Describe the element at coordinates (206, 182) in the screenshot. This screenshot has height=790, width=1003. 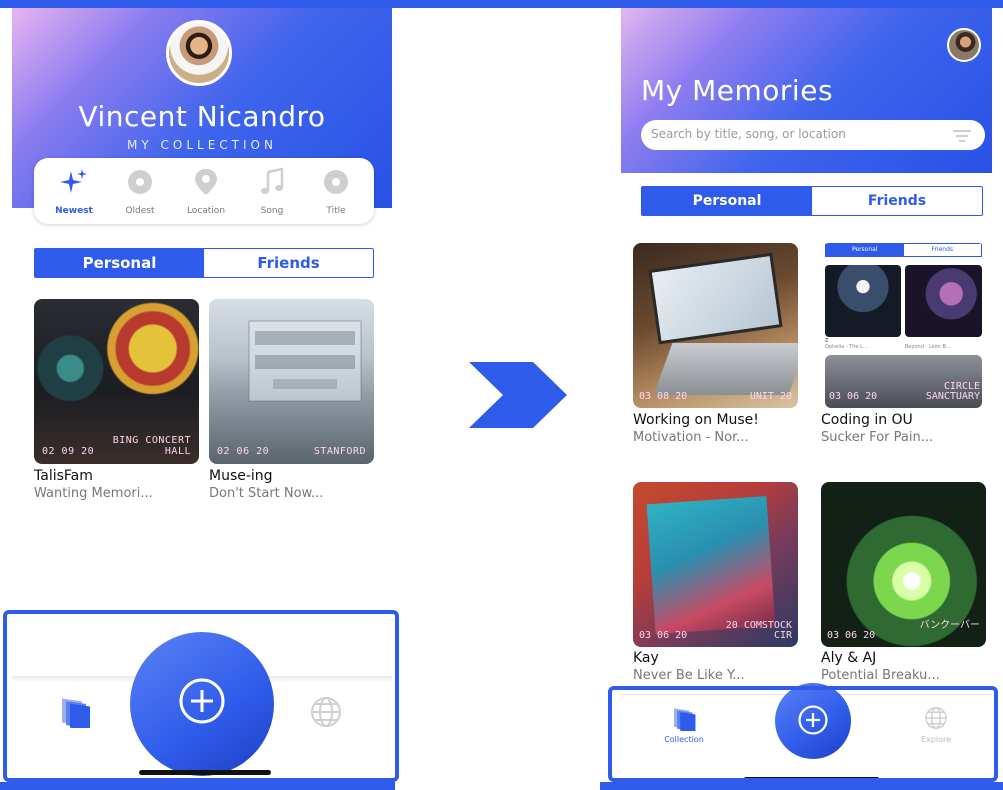
I see `location-pin-icon` at that location.